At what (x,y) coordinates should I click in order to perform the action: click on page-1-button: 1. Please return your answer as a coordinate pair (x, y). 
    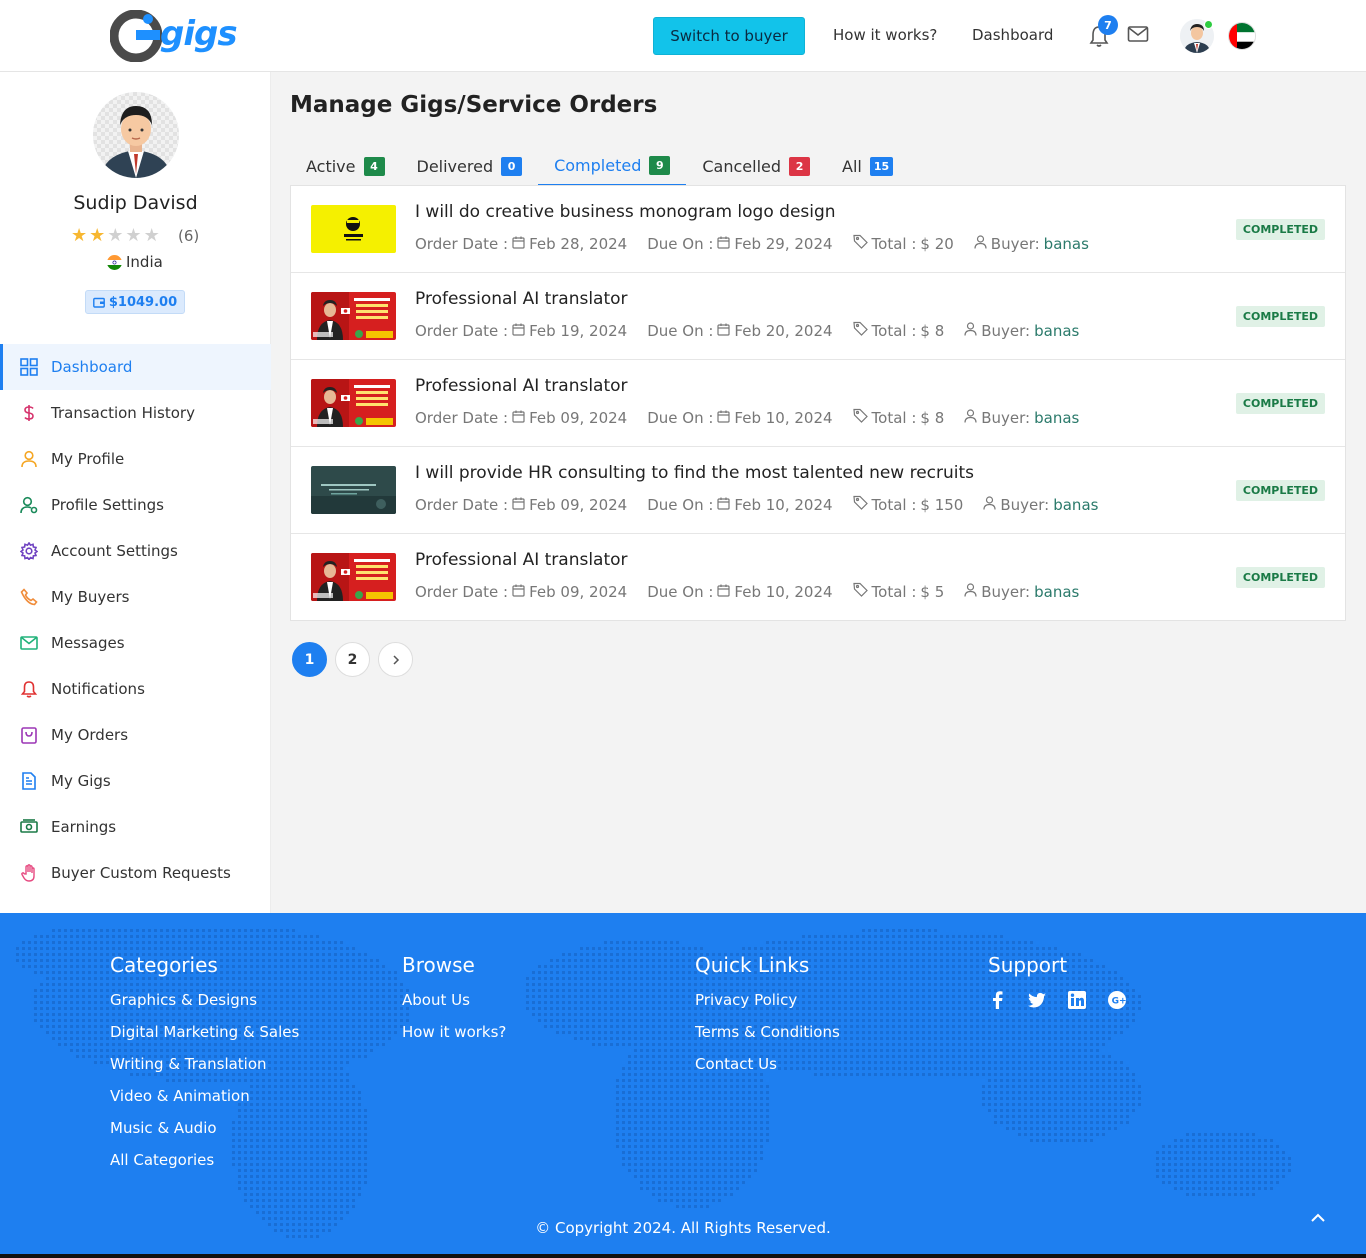
    Looking at the image, I should click on (309, 659).